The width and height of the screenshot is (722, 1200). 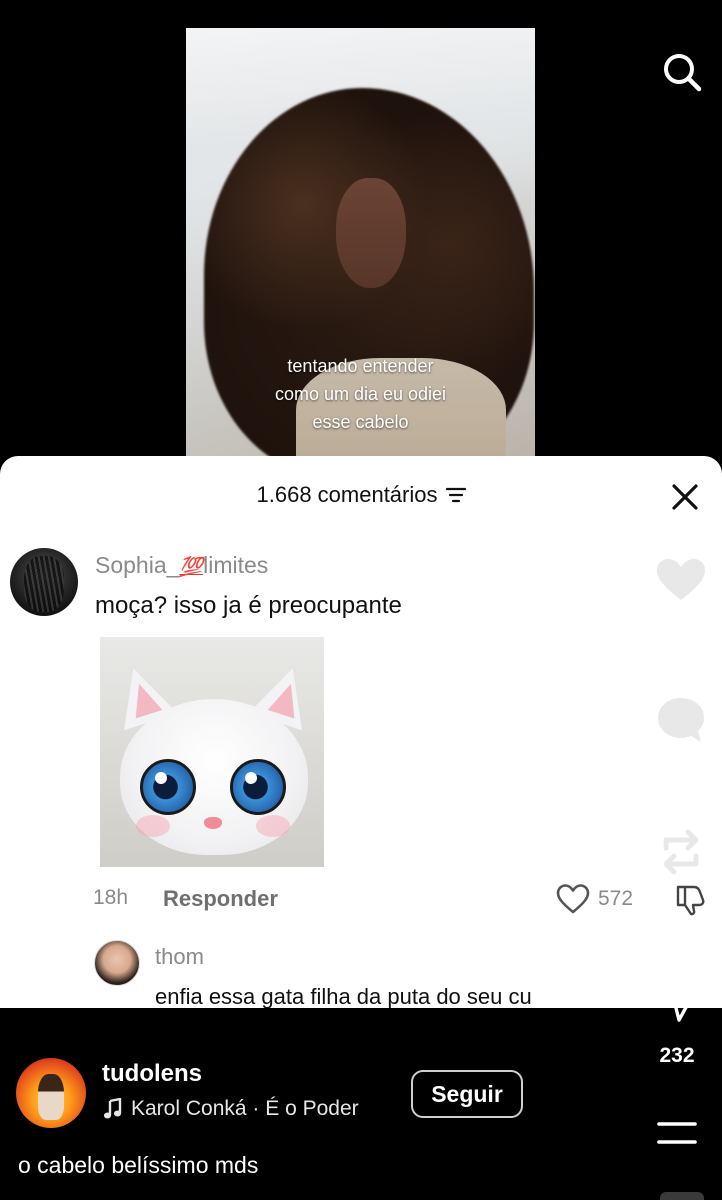 I want to click on comment-count: 1.668 comentários, so click(x=361, y=495).